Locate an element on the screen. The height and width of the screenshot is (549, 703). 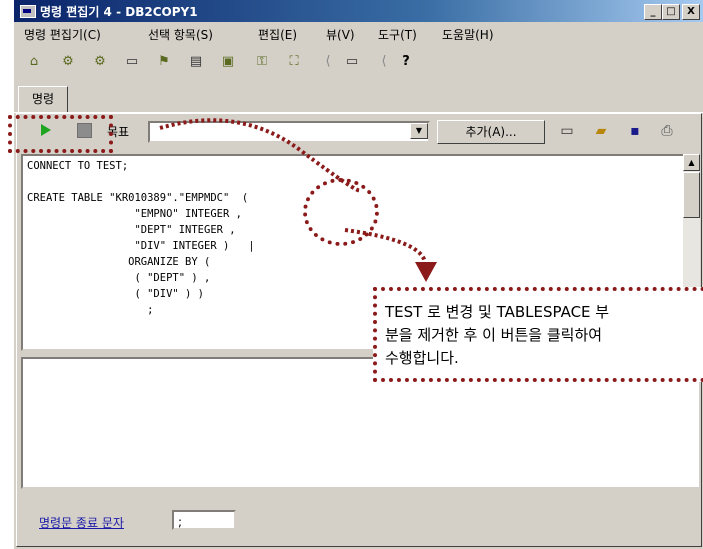
annotation-arrows is located at coordinates (298, 200).